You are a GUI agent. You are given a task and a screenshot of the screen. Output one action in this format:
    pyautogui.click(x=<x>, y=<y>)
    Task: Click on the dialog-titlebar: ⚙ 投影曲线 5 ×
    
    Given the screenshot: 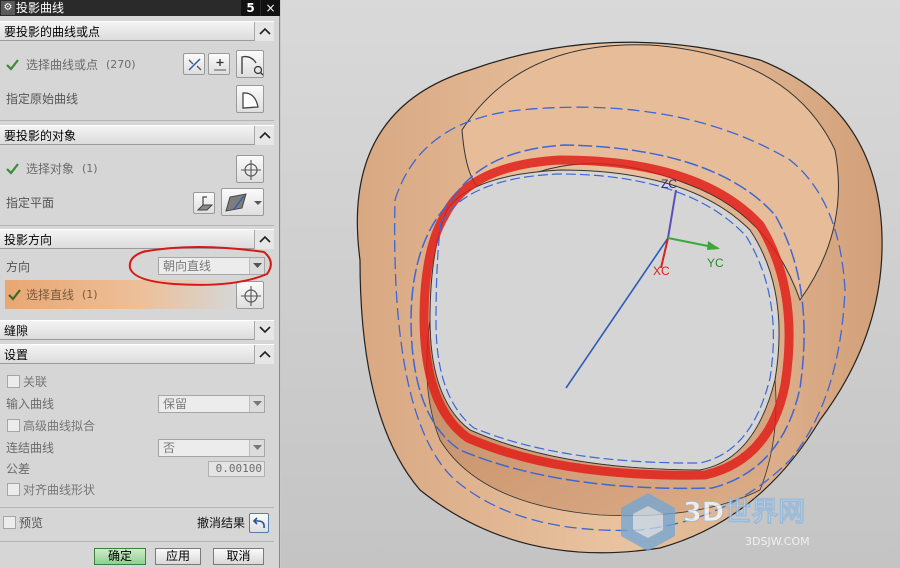 What is the action you would take?
    pyautogui.click(x=140, y=8)
    